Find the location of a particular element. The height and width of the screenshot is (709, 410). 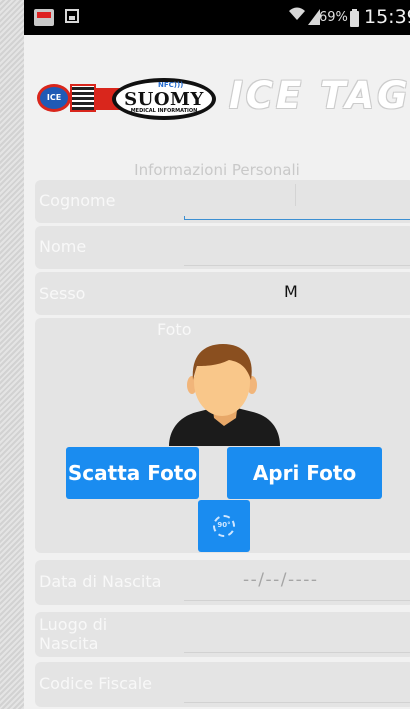

data-nascita-row: Data di Nascita --/--/---- is located at coordinates (222, 582).